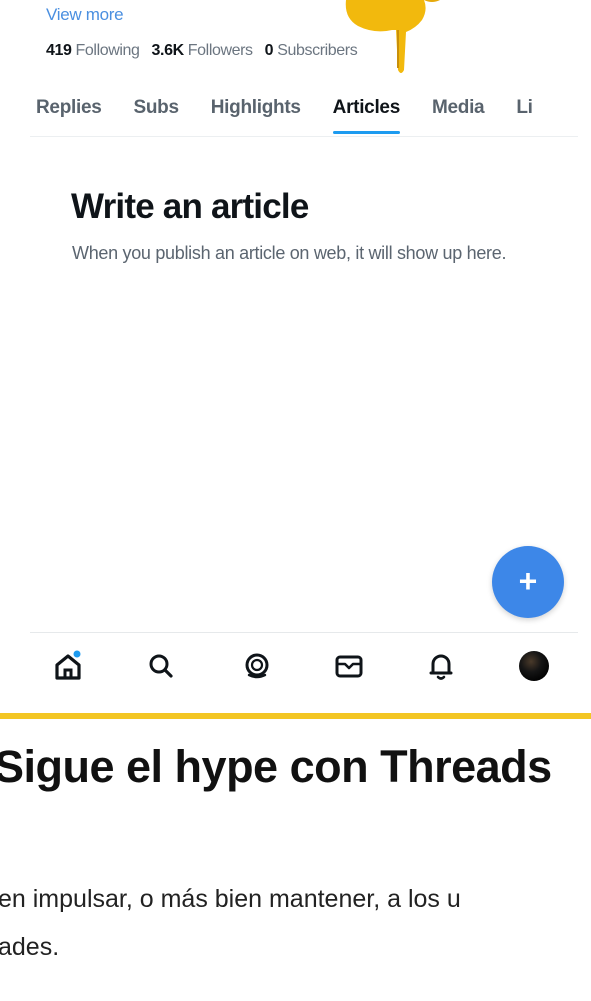  Describe the element at coordinates (524, 114) in the screenshot. I see `tab-likes: Li` at that location.